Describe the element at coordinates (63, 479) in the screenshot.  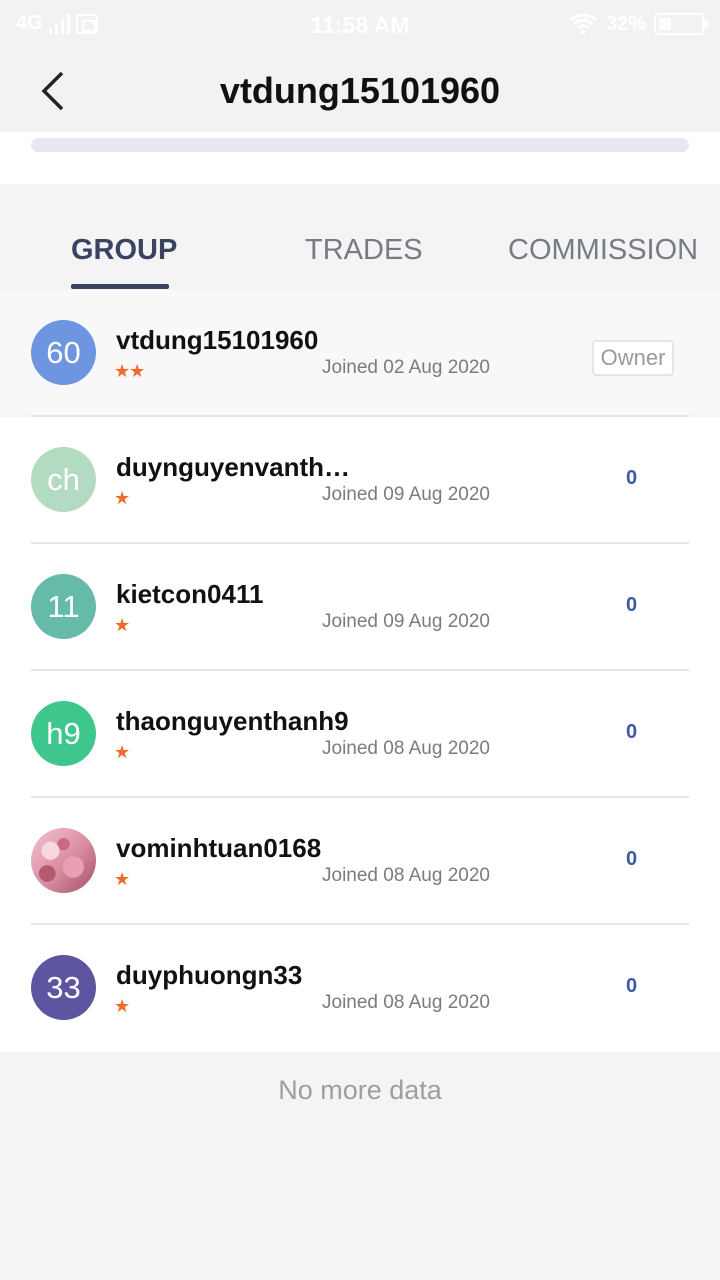
I see `avatar: ch` at that location.